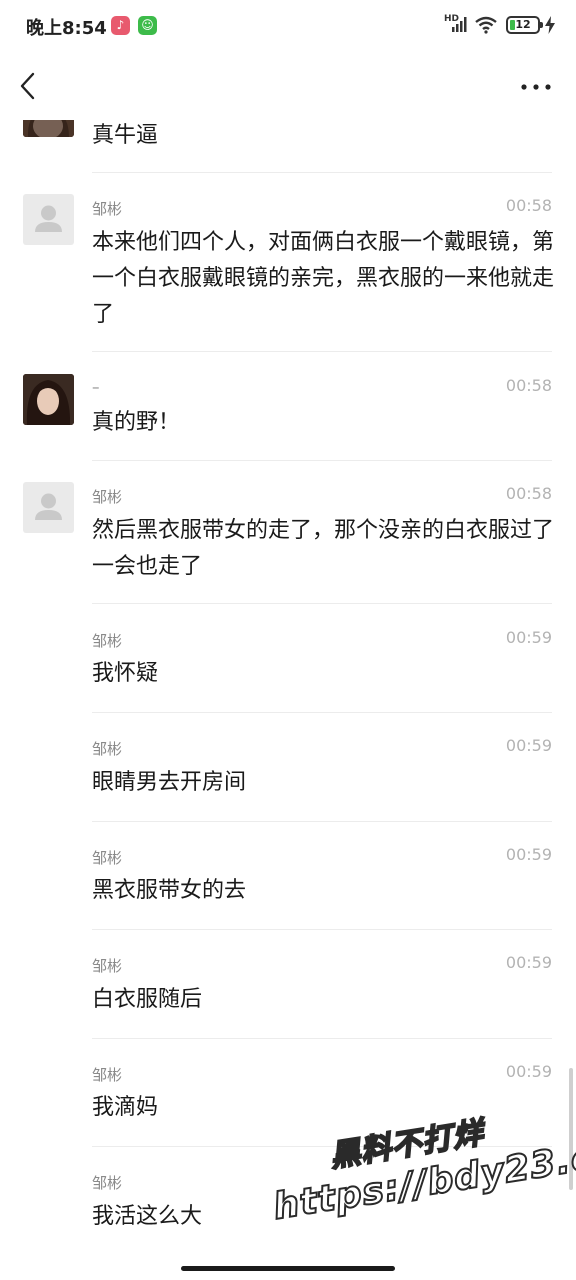 The height and width of the screenshot is (1280, 576). What do you see at coordinates (550, 25) in the screenshot?
I see `charging-icon` at bounding box center [550, 25].